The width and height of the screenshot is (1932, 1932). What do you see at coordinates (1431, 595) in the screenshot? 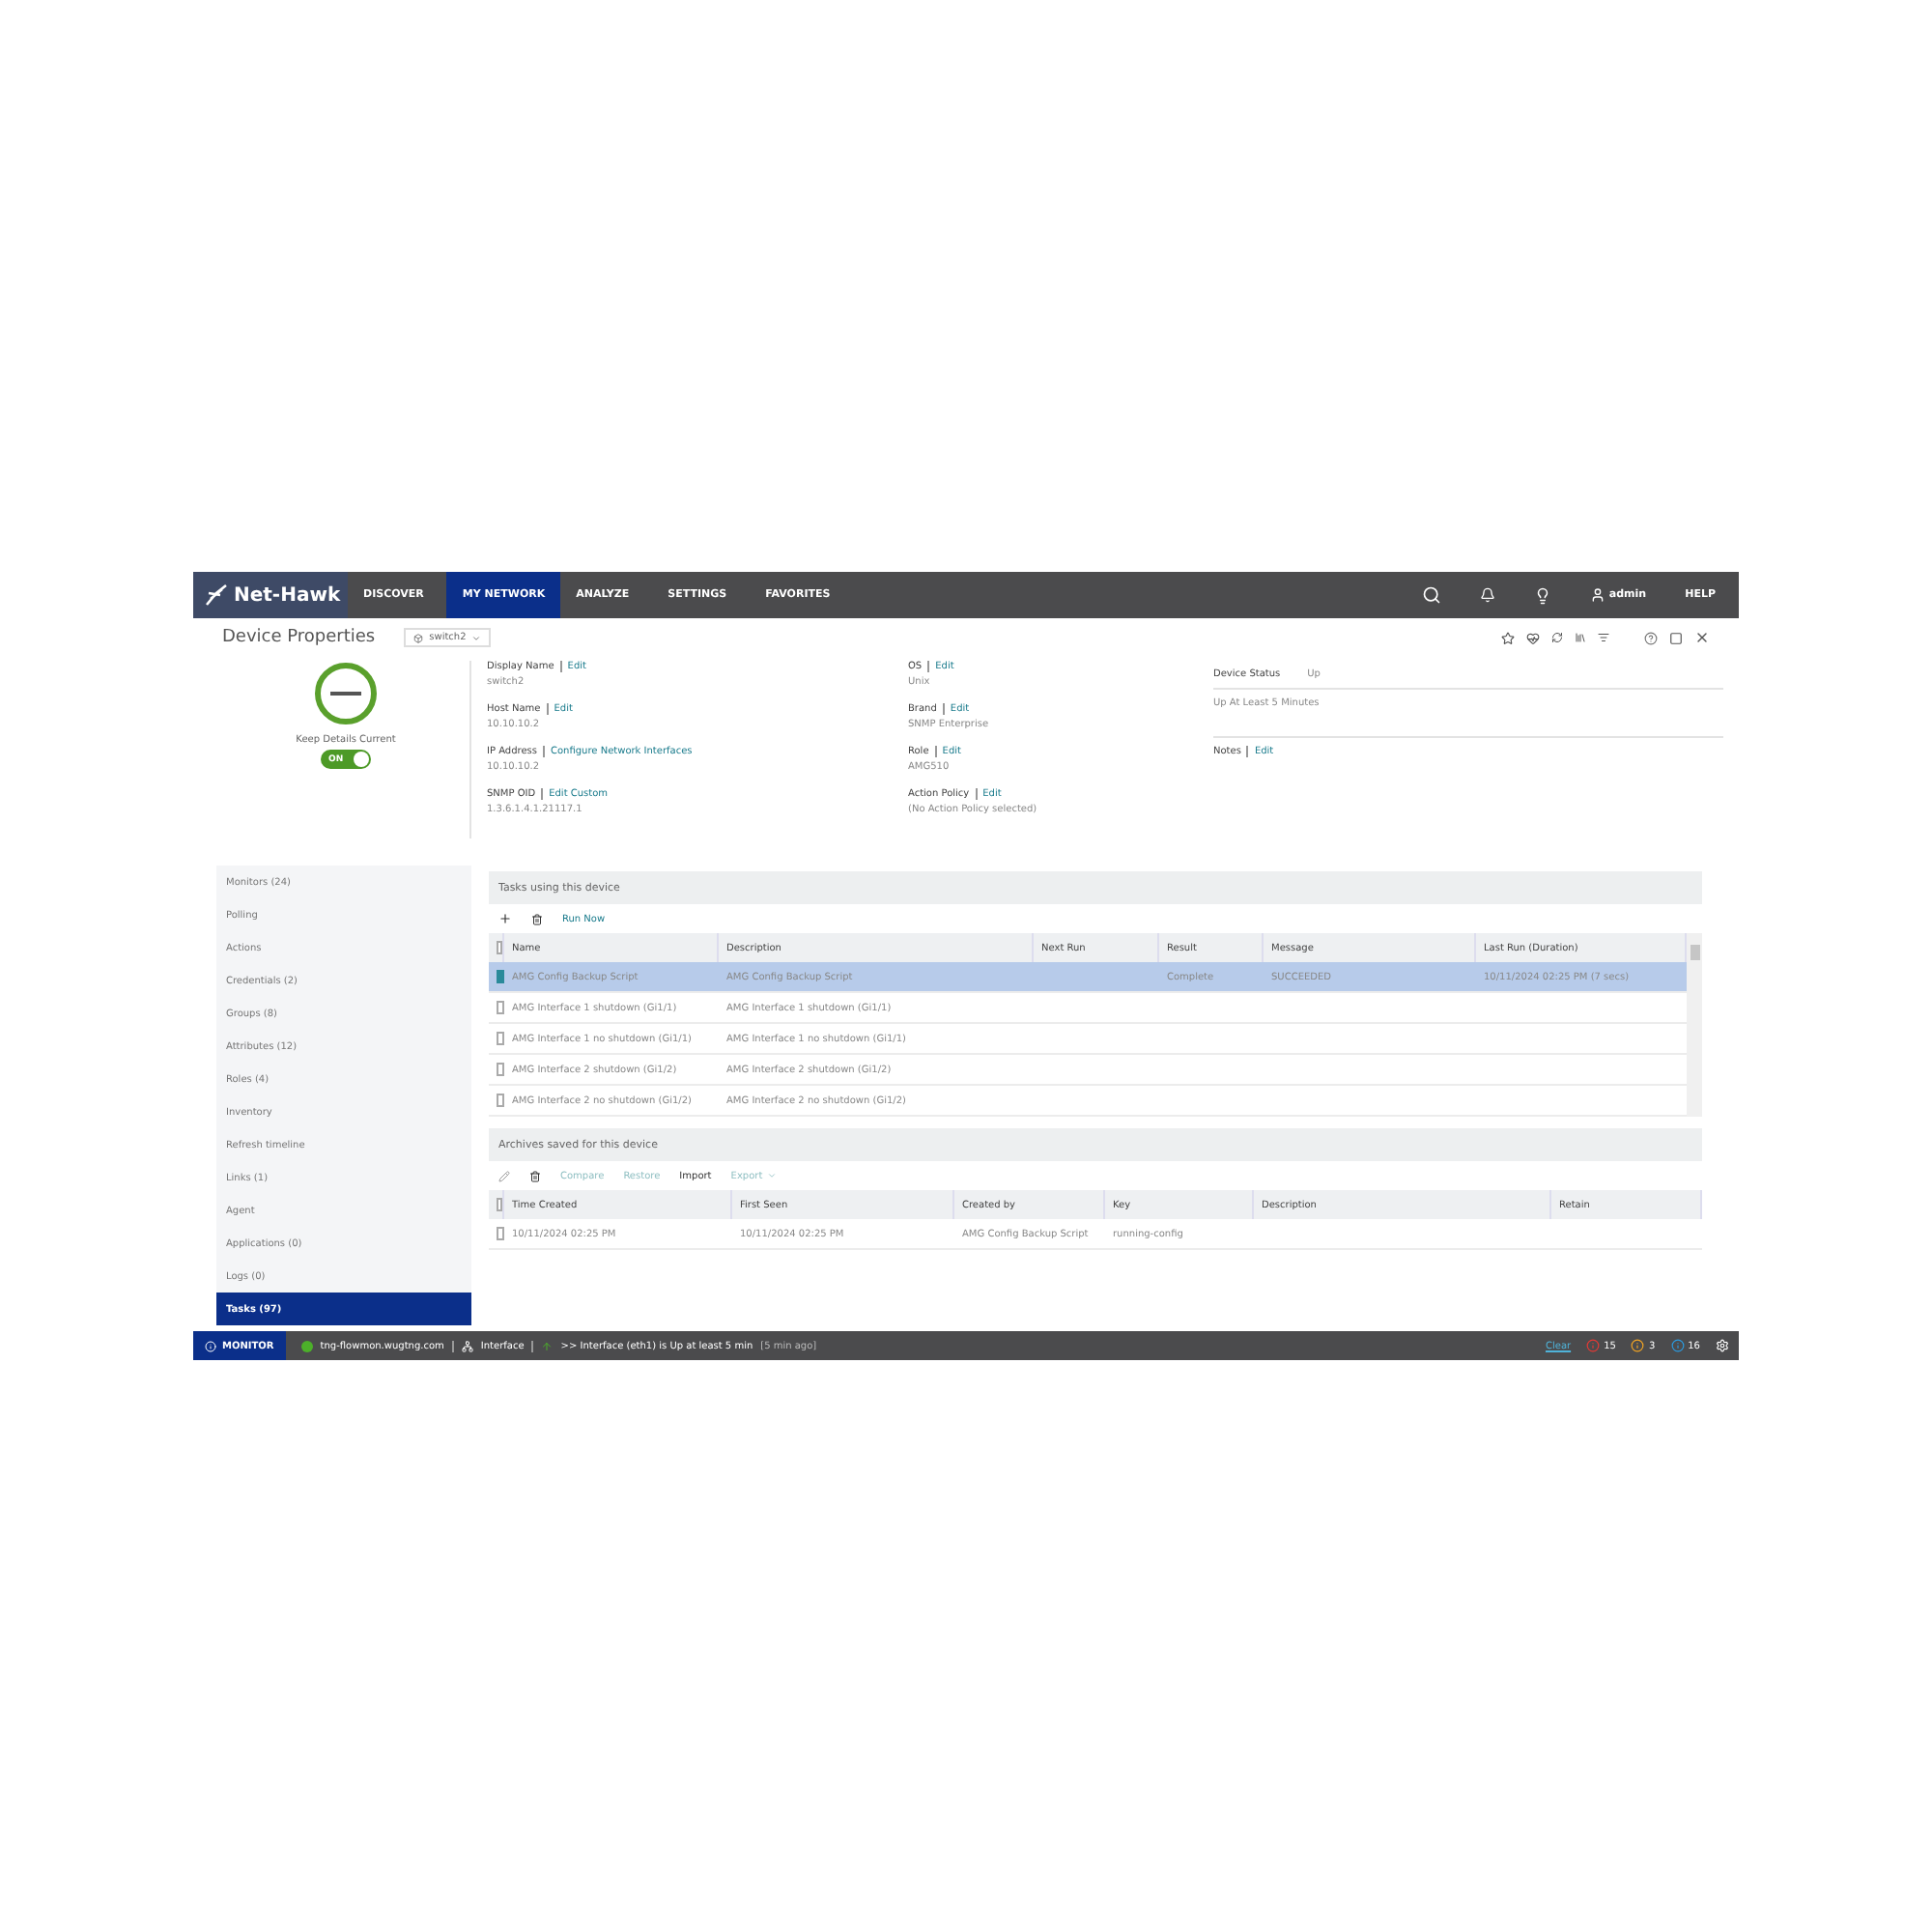
I see `search-icon` at bounding box center [1431, 595].